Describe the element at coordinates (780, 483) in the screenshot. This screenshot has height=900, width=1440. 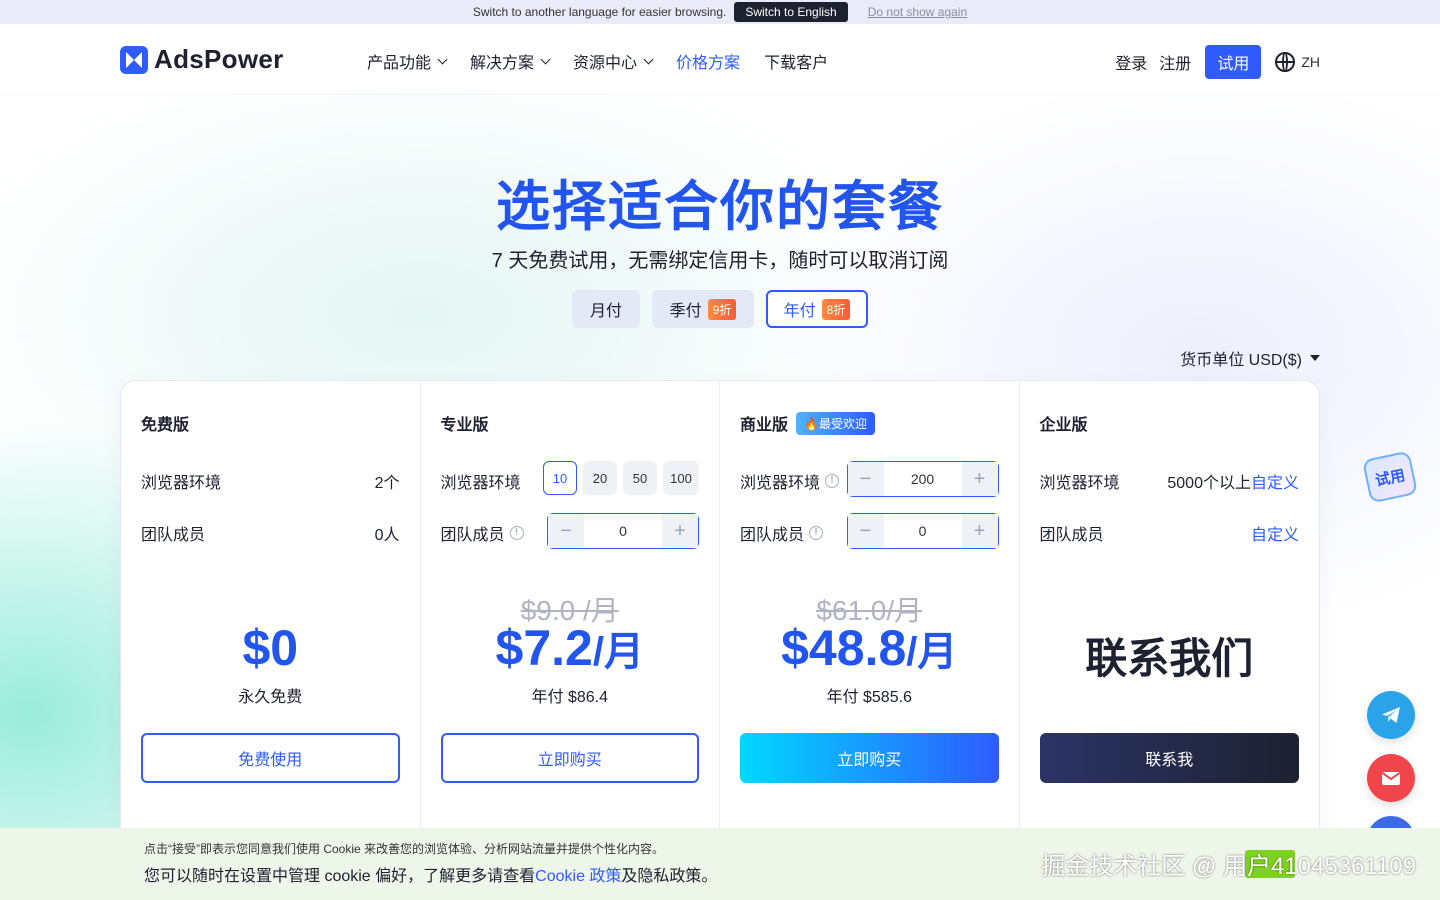
I see `profiles-label-text: 浏览器环境` at that location.